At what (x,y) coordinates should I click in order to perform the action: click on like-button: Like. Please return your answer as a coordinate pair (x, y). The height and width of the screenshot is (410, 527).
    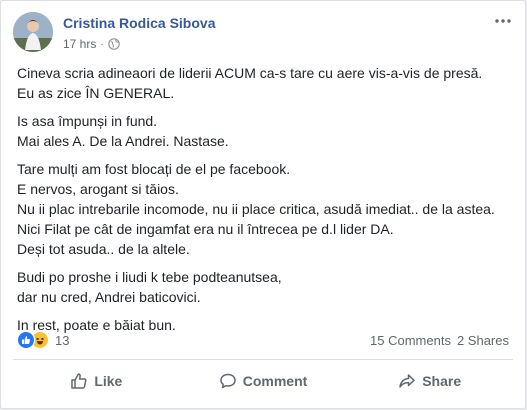
    Looking at the image, I should click on (96, 381).